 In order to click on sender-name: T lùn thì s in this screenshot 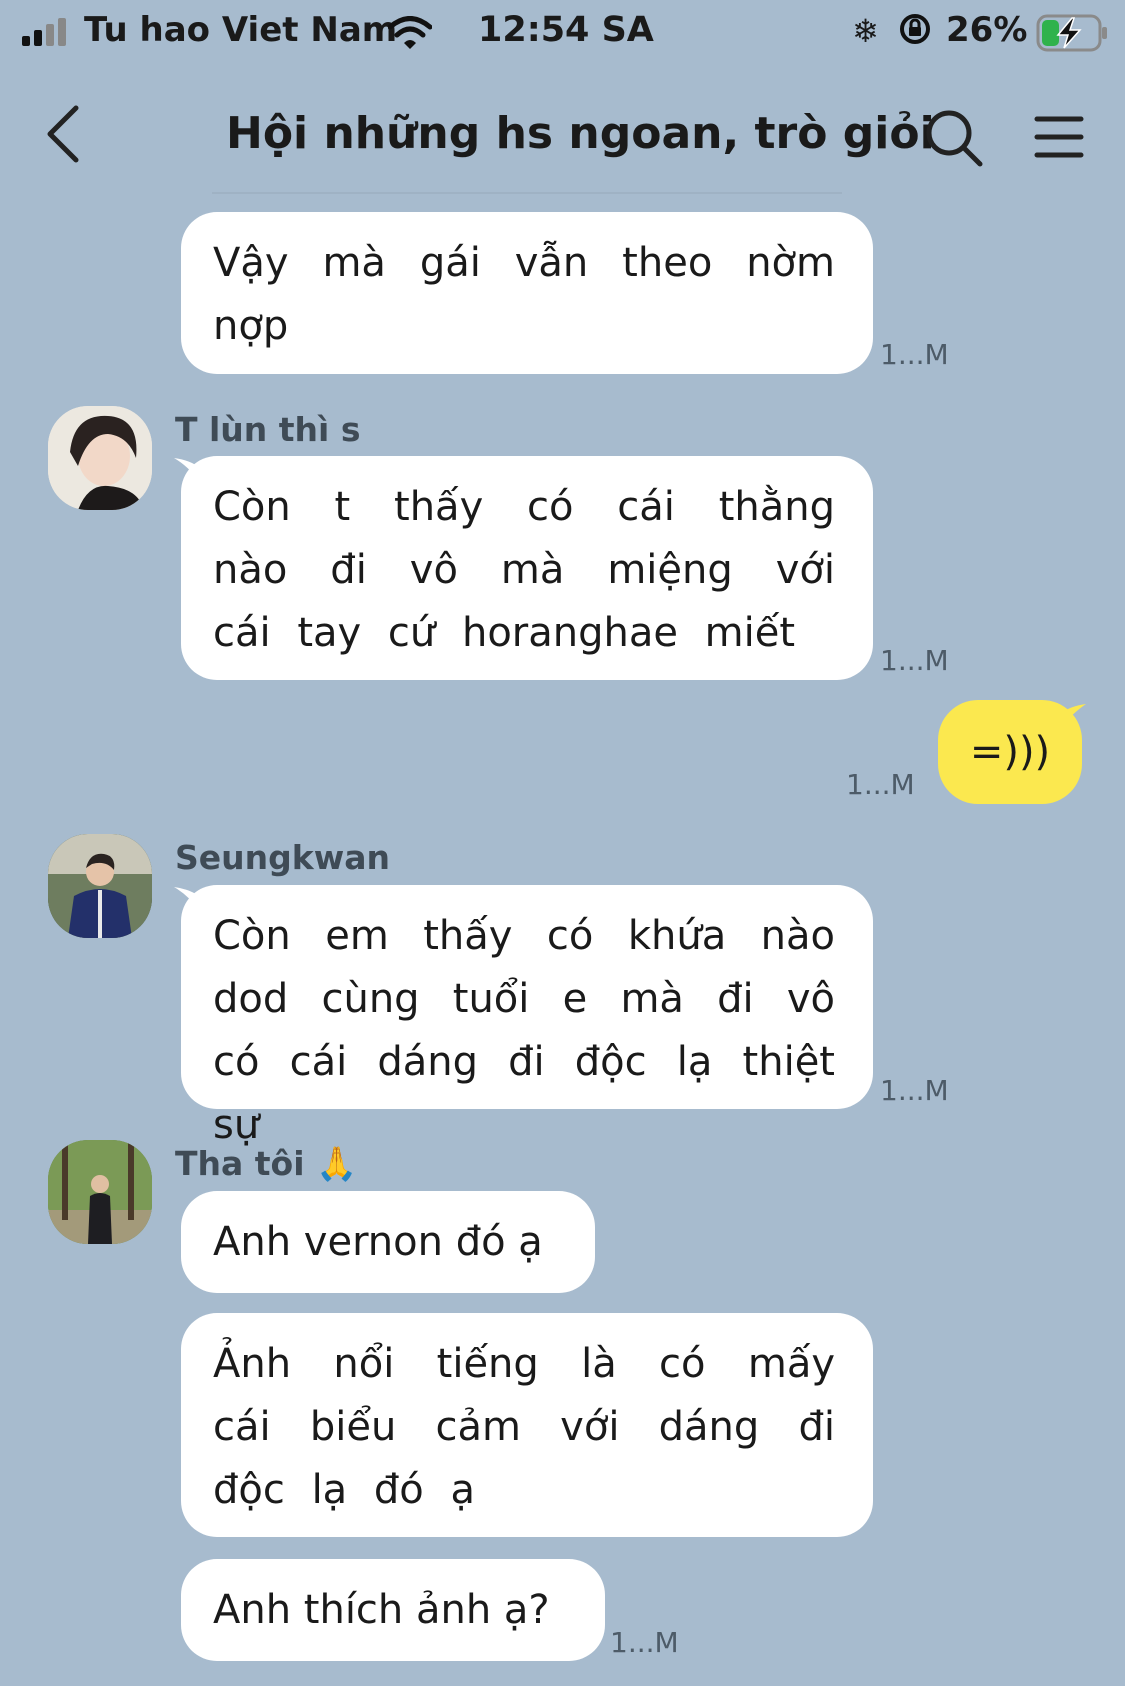, I will do `click(268, 429)`.